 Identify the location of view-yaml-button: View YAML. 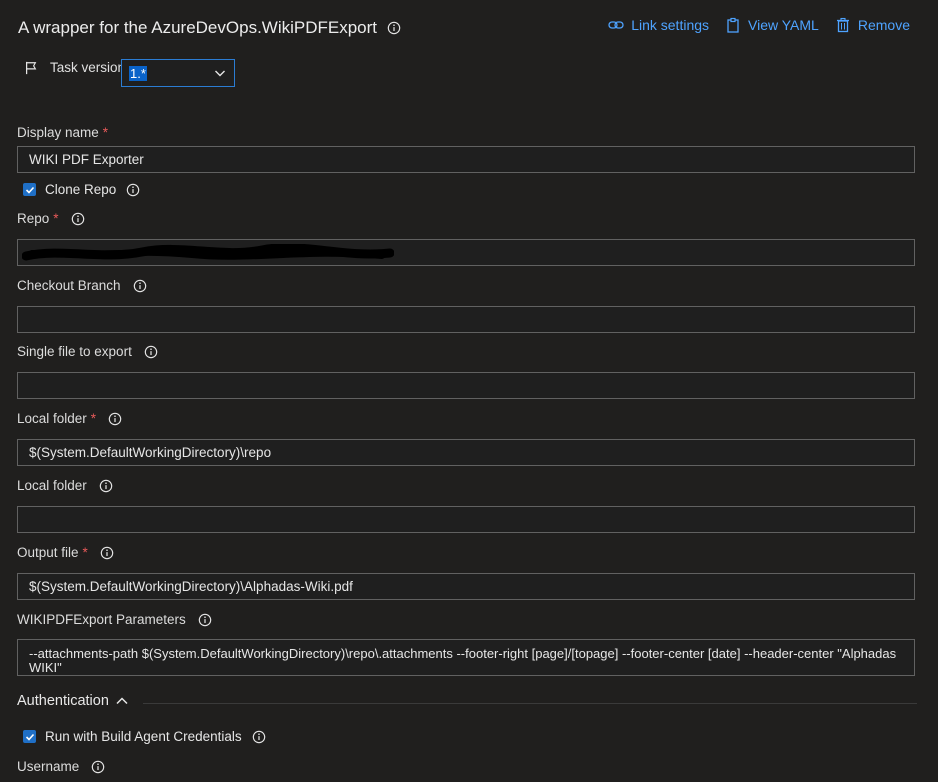
(772, 25).